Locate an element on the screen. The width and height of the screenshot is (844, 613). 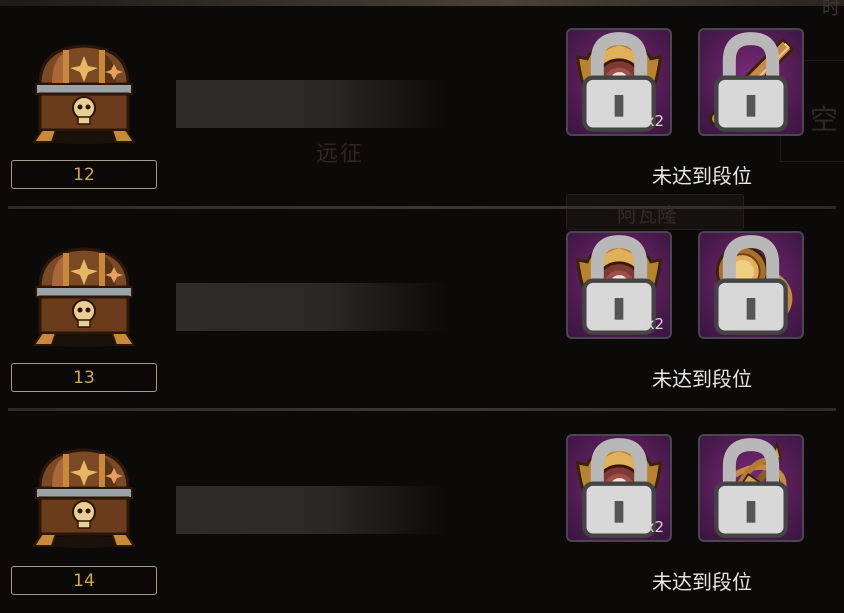
tier-label: 13 is located at coordinates (84, 377).